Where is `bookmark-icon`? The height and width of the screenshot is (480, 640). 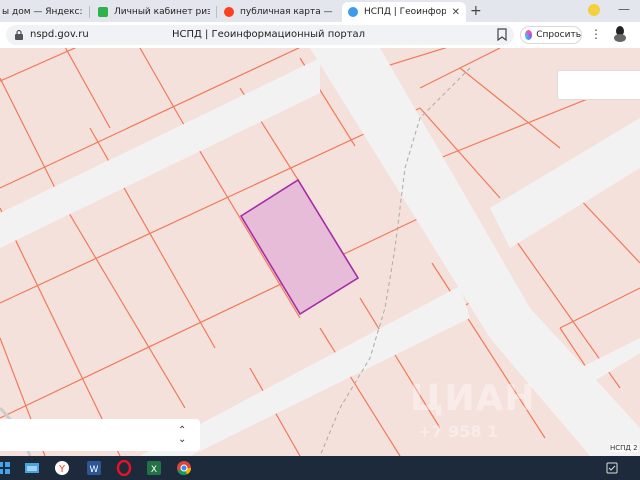 bookmark-icon is located at coordinates (502, 34).